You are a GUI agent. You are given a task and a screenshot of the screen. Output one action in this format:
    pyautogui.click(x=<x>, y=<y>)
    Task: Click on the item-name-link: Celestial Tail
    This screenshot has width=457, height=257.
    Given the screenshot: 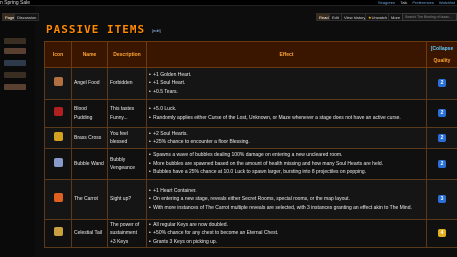 What is the action you would take?
    pyautogui.click(x=89, y=233)
    